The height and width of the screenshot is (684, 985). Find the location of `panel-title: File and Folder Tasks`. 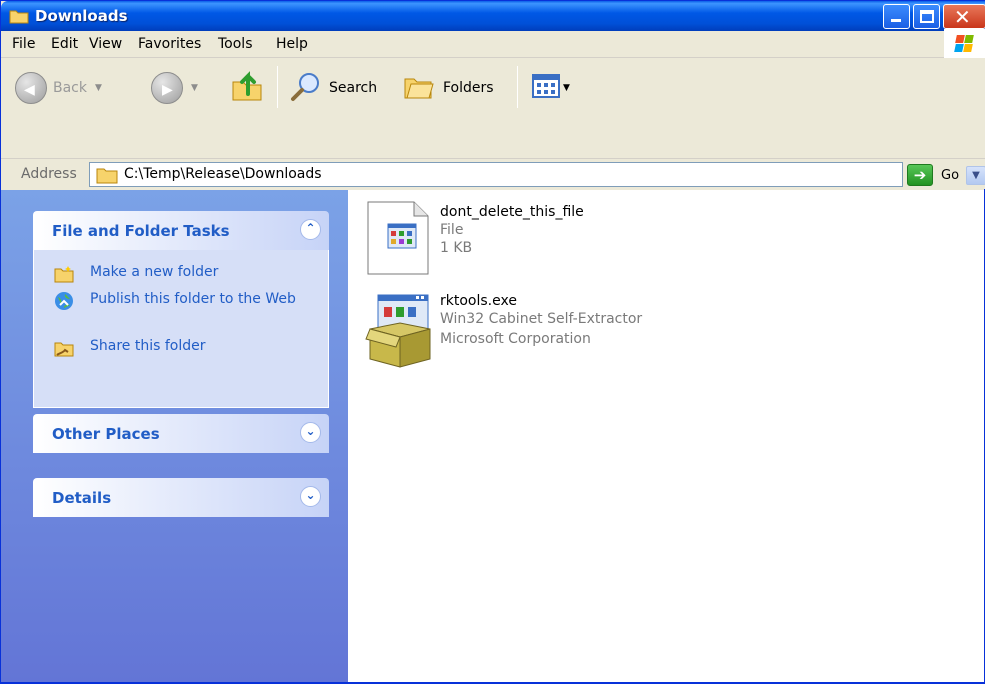

panel-title: File and Folder Tasks is located at coordinates (141, 231).